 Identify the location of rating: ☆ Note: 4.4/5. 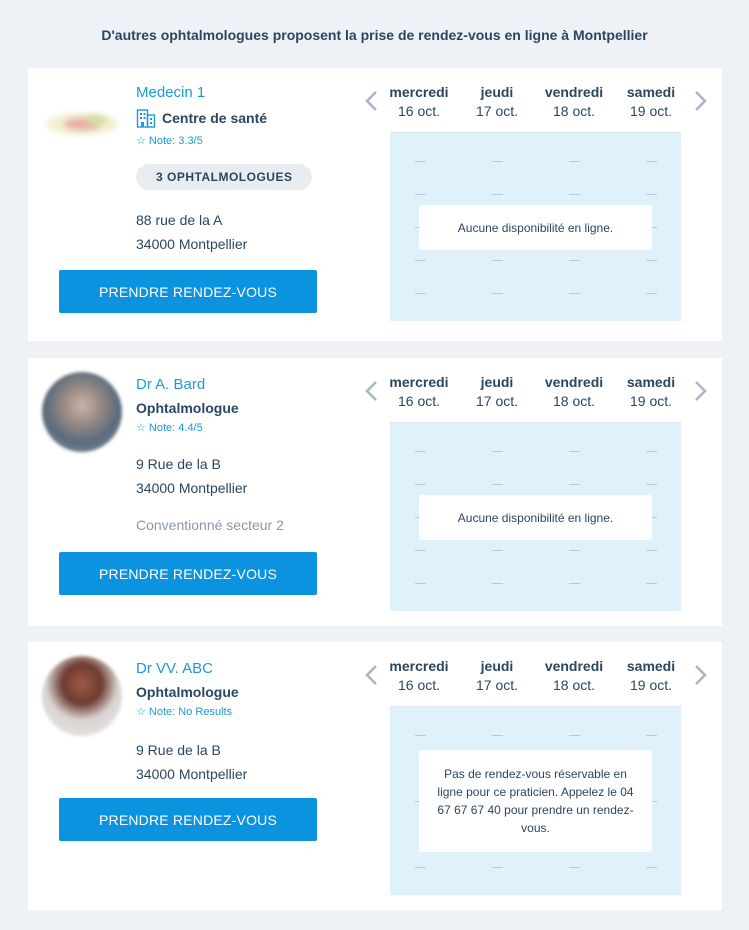
(169, 428).